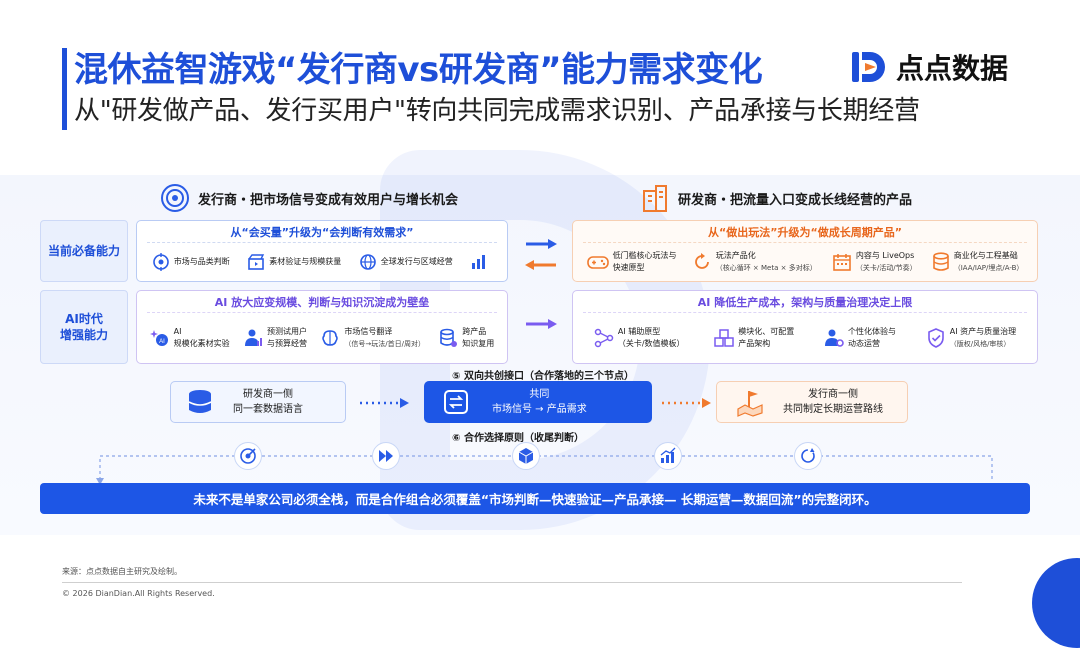 The height and width of the screenshot is (648, 1080). I want to click on capability-item: 跨产品 知识复用, so click(466, 337).